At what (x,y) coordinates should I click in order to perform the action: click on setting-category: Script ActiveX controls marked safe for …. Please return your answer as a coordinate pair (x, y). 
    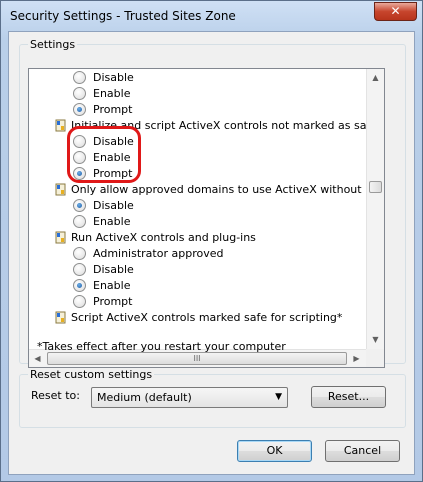
    Looking at the image, I should click on (210, 318).